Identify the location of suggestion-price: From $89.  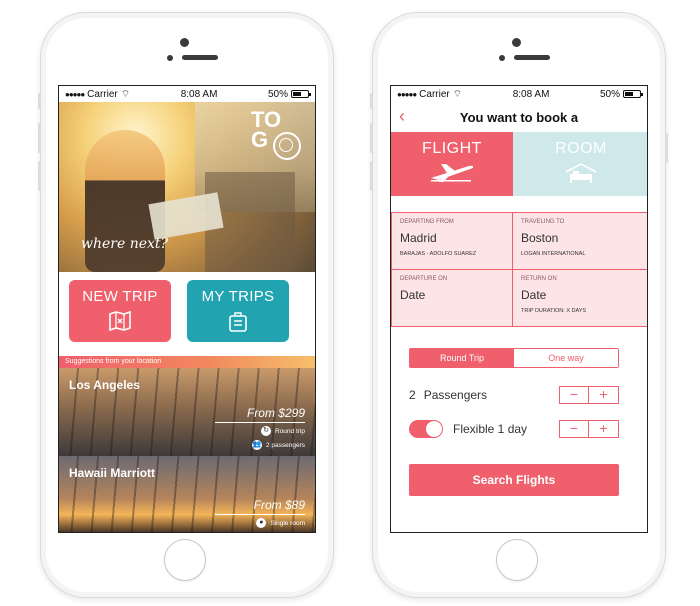
(279, 505).